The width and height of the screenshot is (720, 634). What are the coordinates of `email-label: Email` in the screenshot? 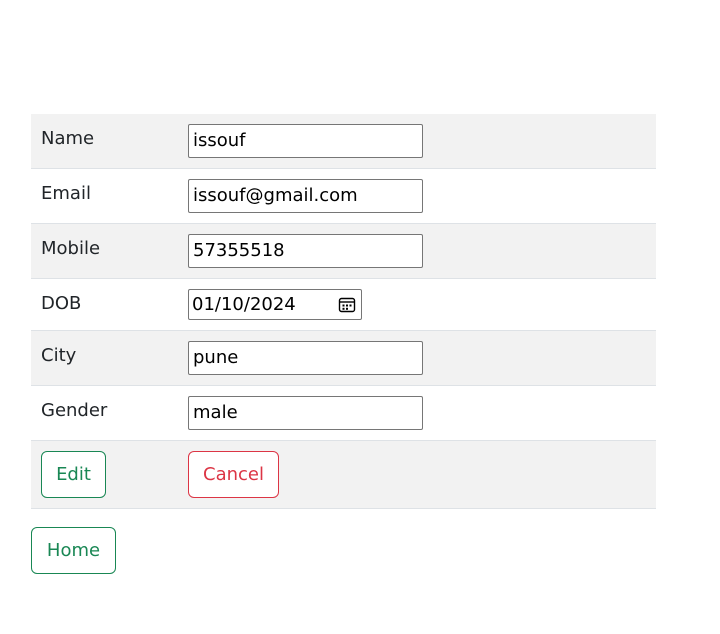 It's located at (66, 193).